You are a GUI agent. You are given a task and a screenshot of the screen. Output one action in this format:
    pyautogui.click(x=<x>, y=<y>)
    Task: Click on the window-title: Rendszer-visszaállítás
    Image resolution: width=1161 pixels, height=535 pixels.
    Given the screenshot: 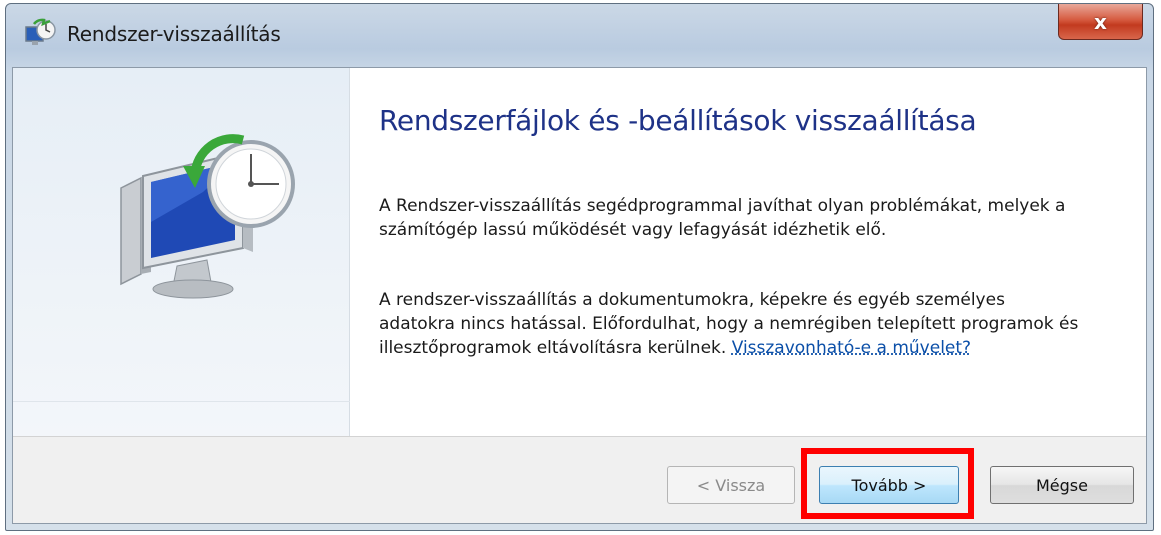 What is the action you would take?
    pyautogui.click(x=174, y=34)
    